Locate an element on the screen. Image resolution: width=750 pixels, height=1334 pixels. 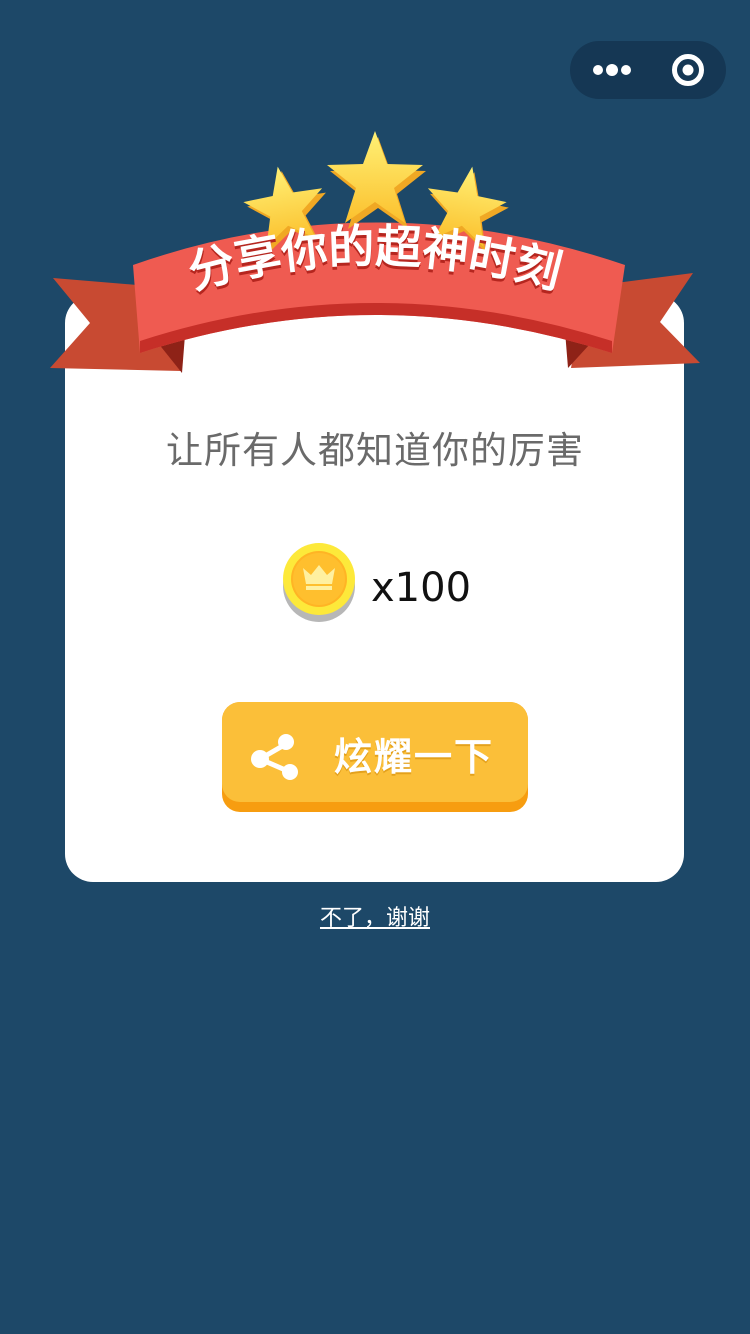
decline-row: 不了，谢谢 is located at coordinates (375, 916).